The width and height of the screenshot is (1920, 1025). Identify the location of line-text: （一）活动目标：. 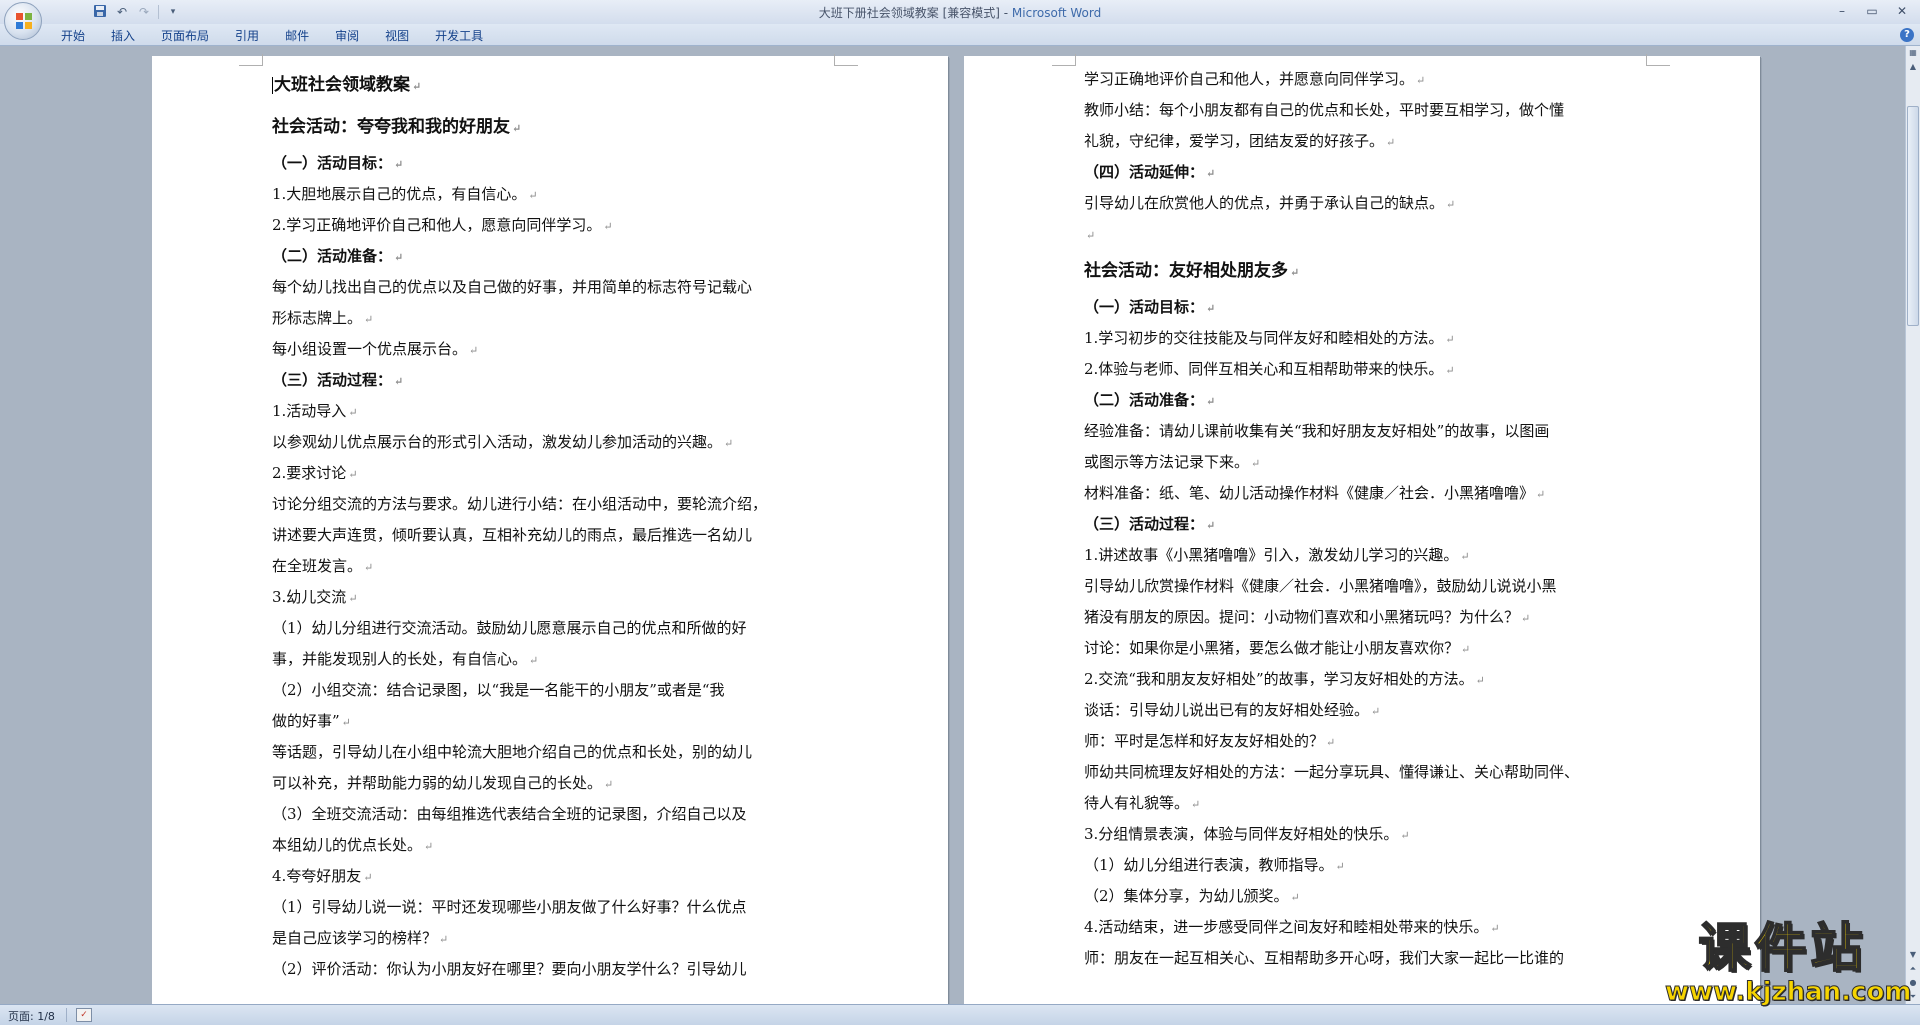
(1144, 307).